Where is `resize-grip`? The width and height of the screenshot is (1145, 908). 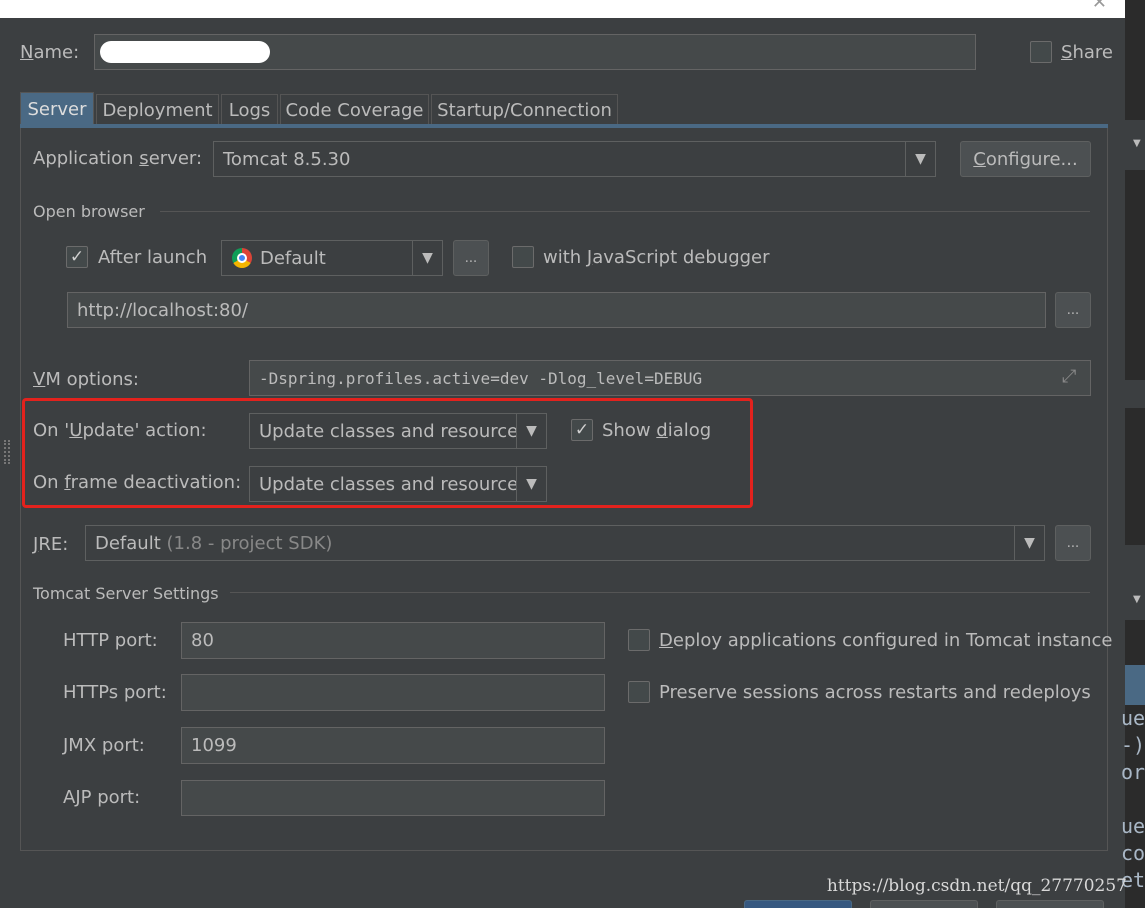
resize-grip is located at coordinates (7, 452).